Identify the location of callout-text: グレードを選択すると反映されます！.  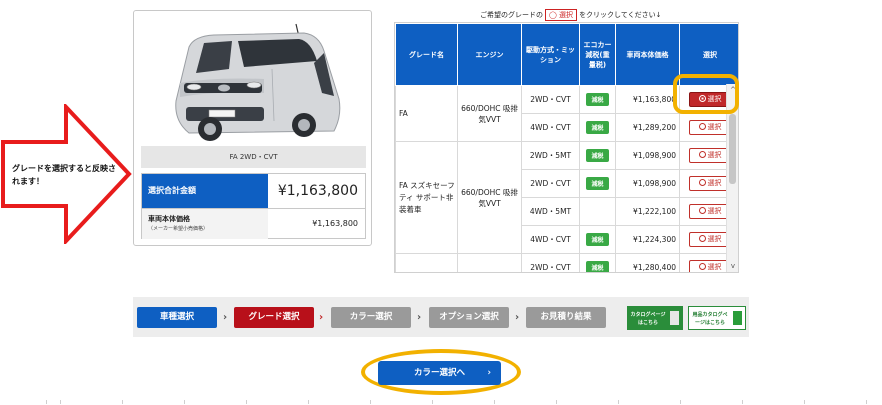
(64, 175).